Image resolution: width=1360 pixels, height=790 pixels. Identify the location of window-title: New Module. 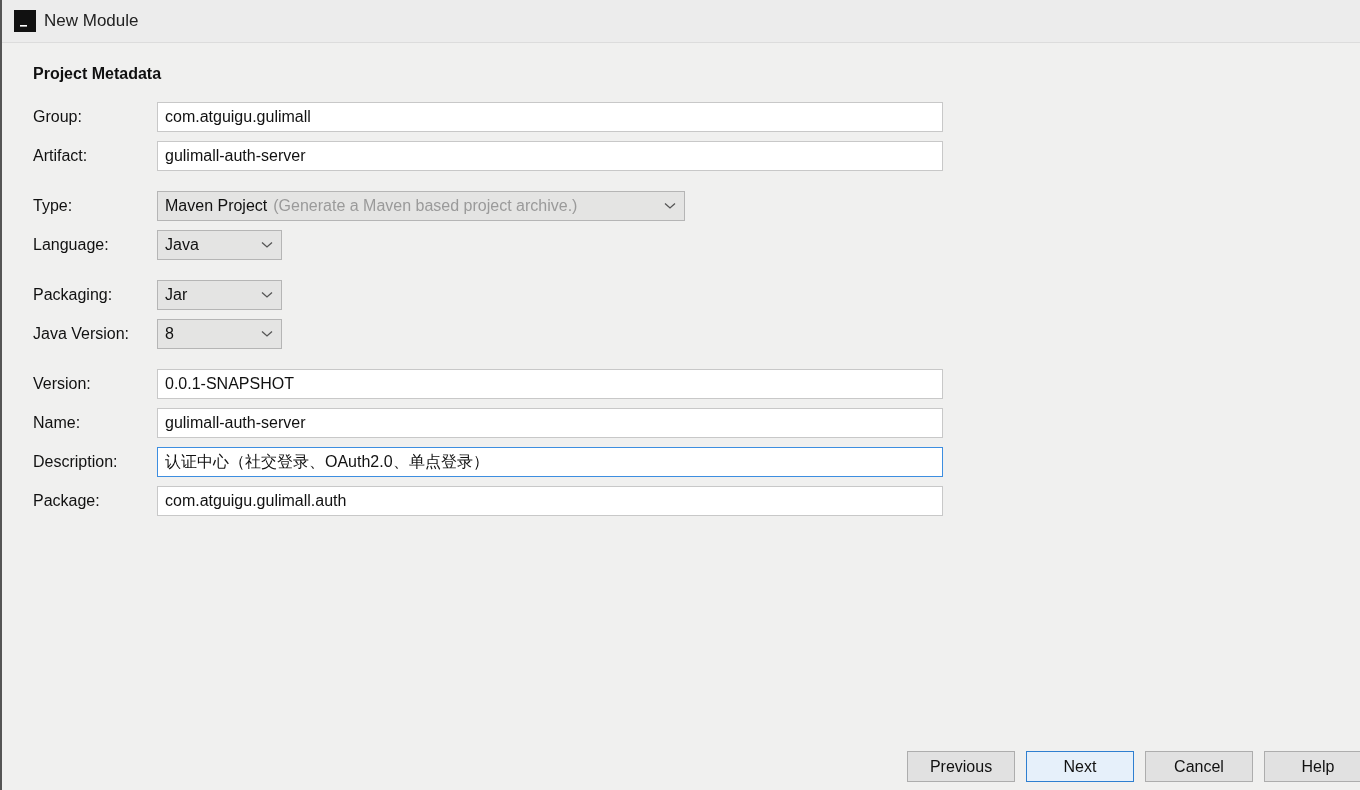
(91, 21).